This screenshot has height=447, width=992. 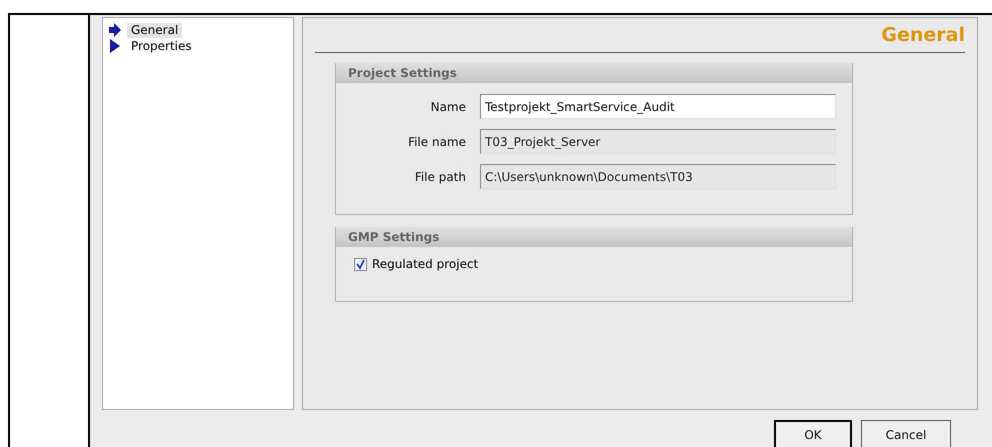 What do you see at coordinates (440, 177) in the screenshot?
I see `field-label: File path` at bounding box center [440, 177].